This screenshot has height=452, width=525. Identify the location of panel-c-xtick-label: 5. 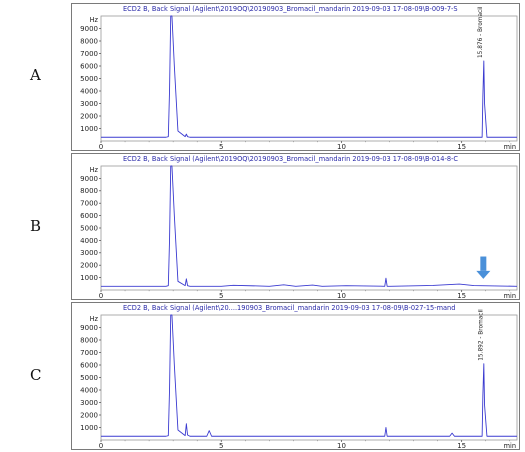
(221, 445).